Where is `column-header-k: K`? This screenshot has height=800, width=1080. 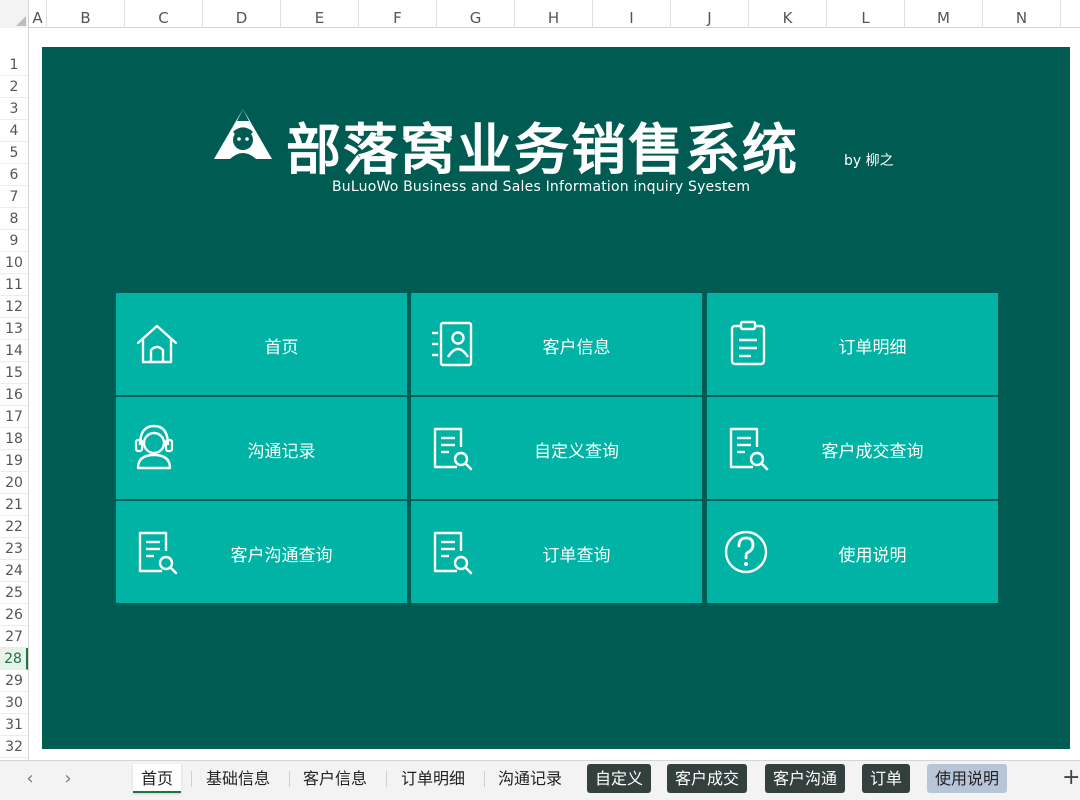 column-header-k: K is located at coordinates (788, 14).